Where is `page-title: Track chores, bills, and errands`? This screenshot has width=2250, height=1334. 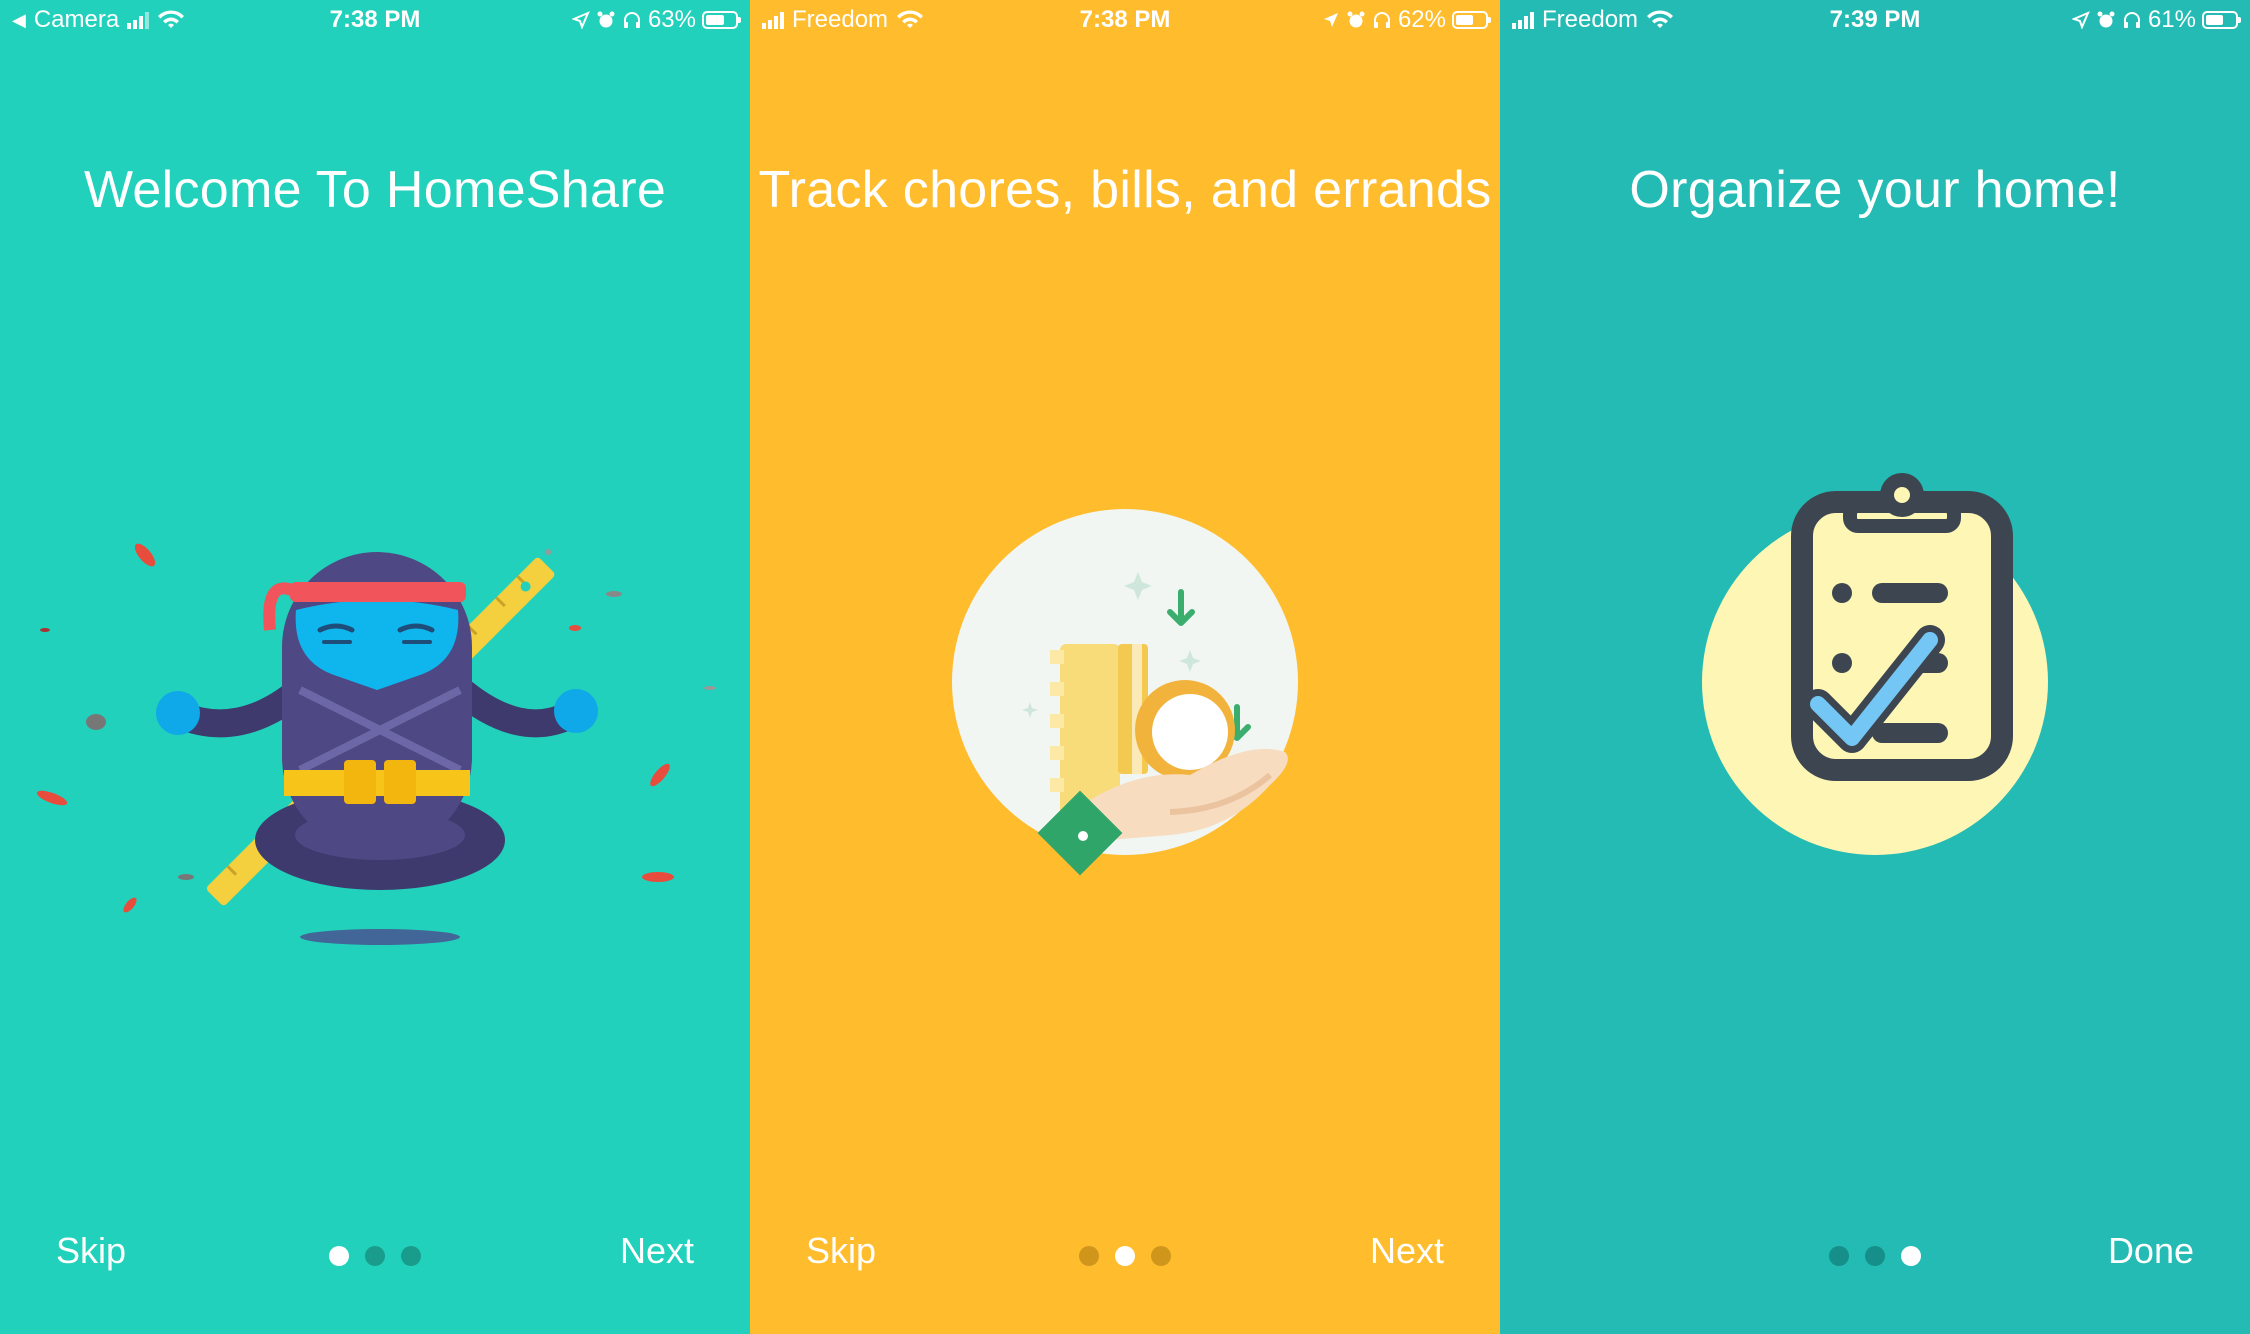 page-title: Track chores, bills, and errands is located at coordinates (1125, 190).